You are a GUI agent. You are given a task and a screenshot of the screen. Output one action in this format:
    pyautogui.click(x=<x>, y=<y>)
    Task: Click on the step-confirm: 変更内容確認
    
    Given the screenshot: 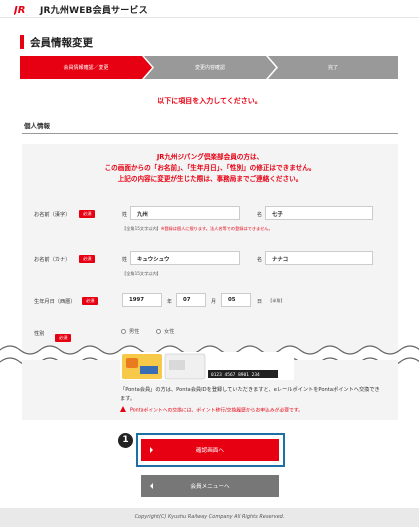 What is the action you would take?
    pyautogui.click(x=210, y=67)
    